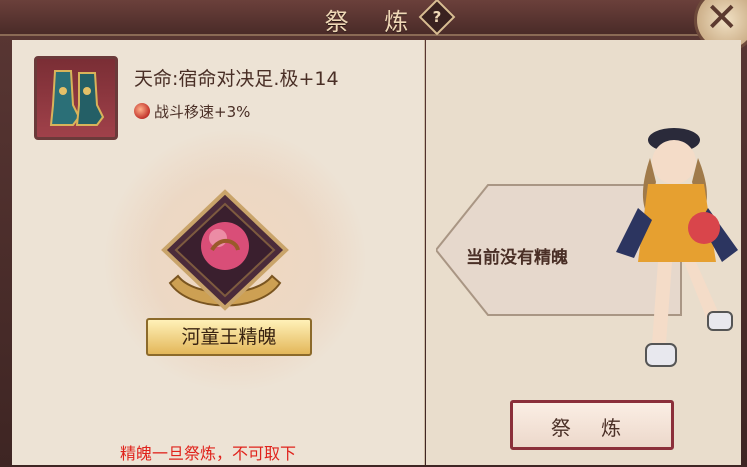  What do you see at coordinates (236, 79) in the screenshot?
I see `equipment-name: 天命:宿命对决足.极+14` at bounding box center [236, 79].